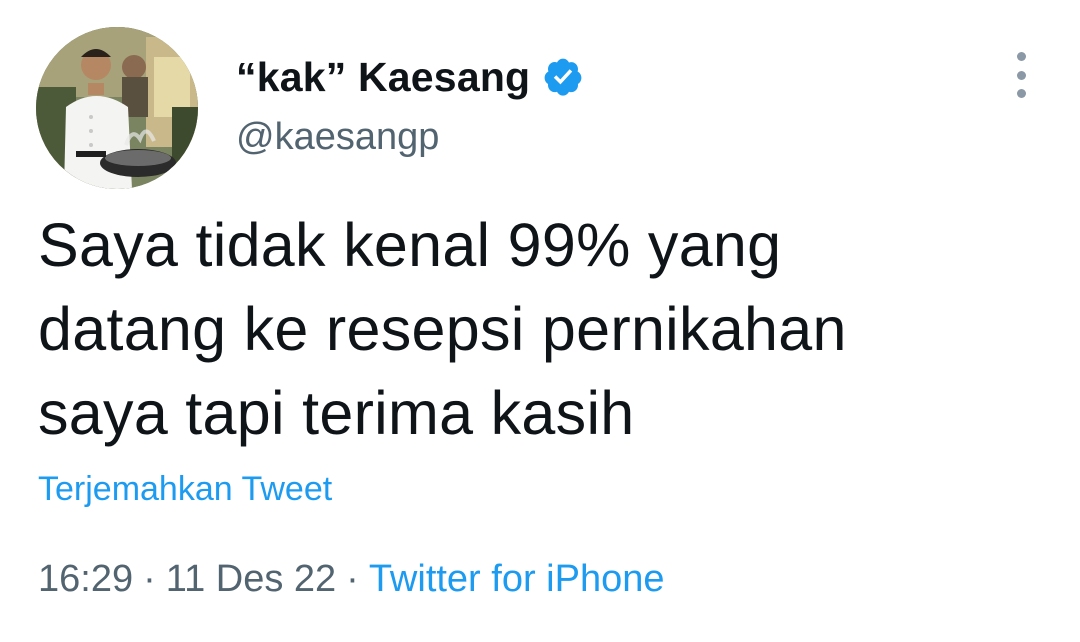 This screenshot has width=1080, height=642. What do you see at coordinates (517, 579) in the screenshot?
I see `tweet-source-link: Twitter for iPhone` at bounding box center [517, 579].